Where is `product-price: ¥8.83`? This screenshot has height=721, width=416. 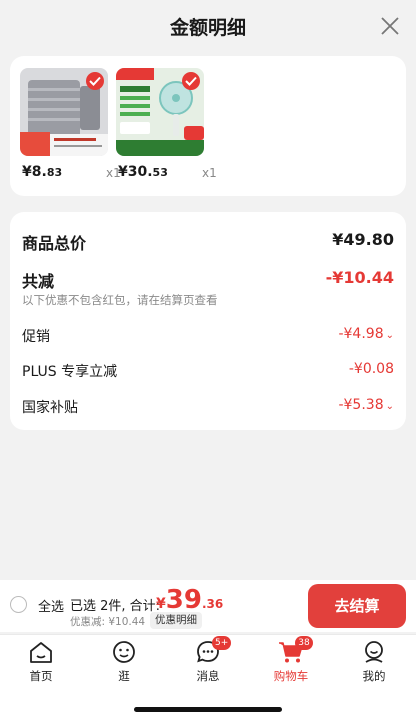
product-price: ¥8.83 is located at coordinates (42, 172).